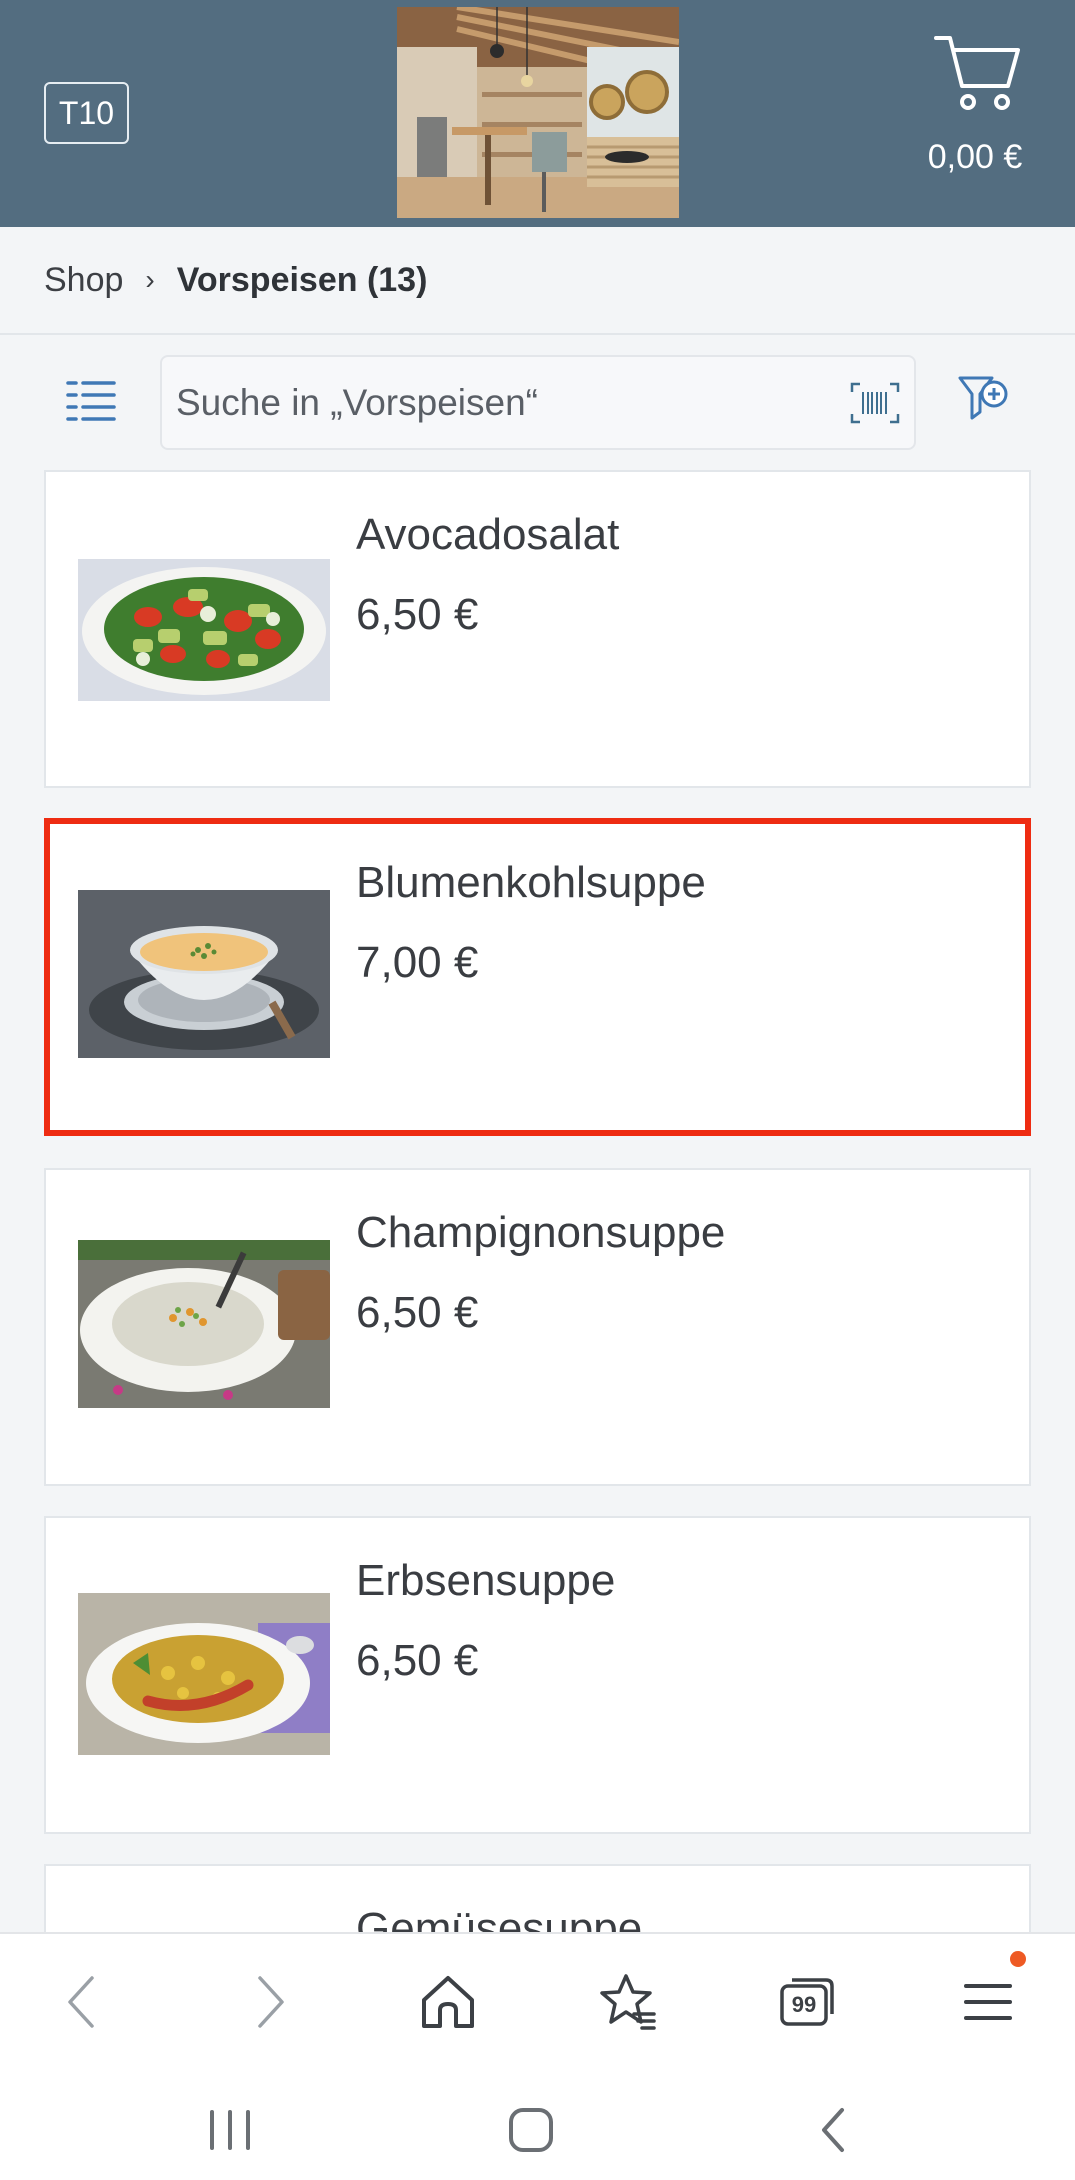 The image size is (1075, 2180). I want to click on bookmarks-icon, so click(628, 2002).